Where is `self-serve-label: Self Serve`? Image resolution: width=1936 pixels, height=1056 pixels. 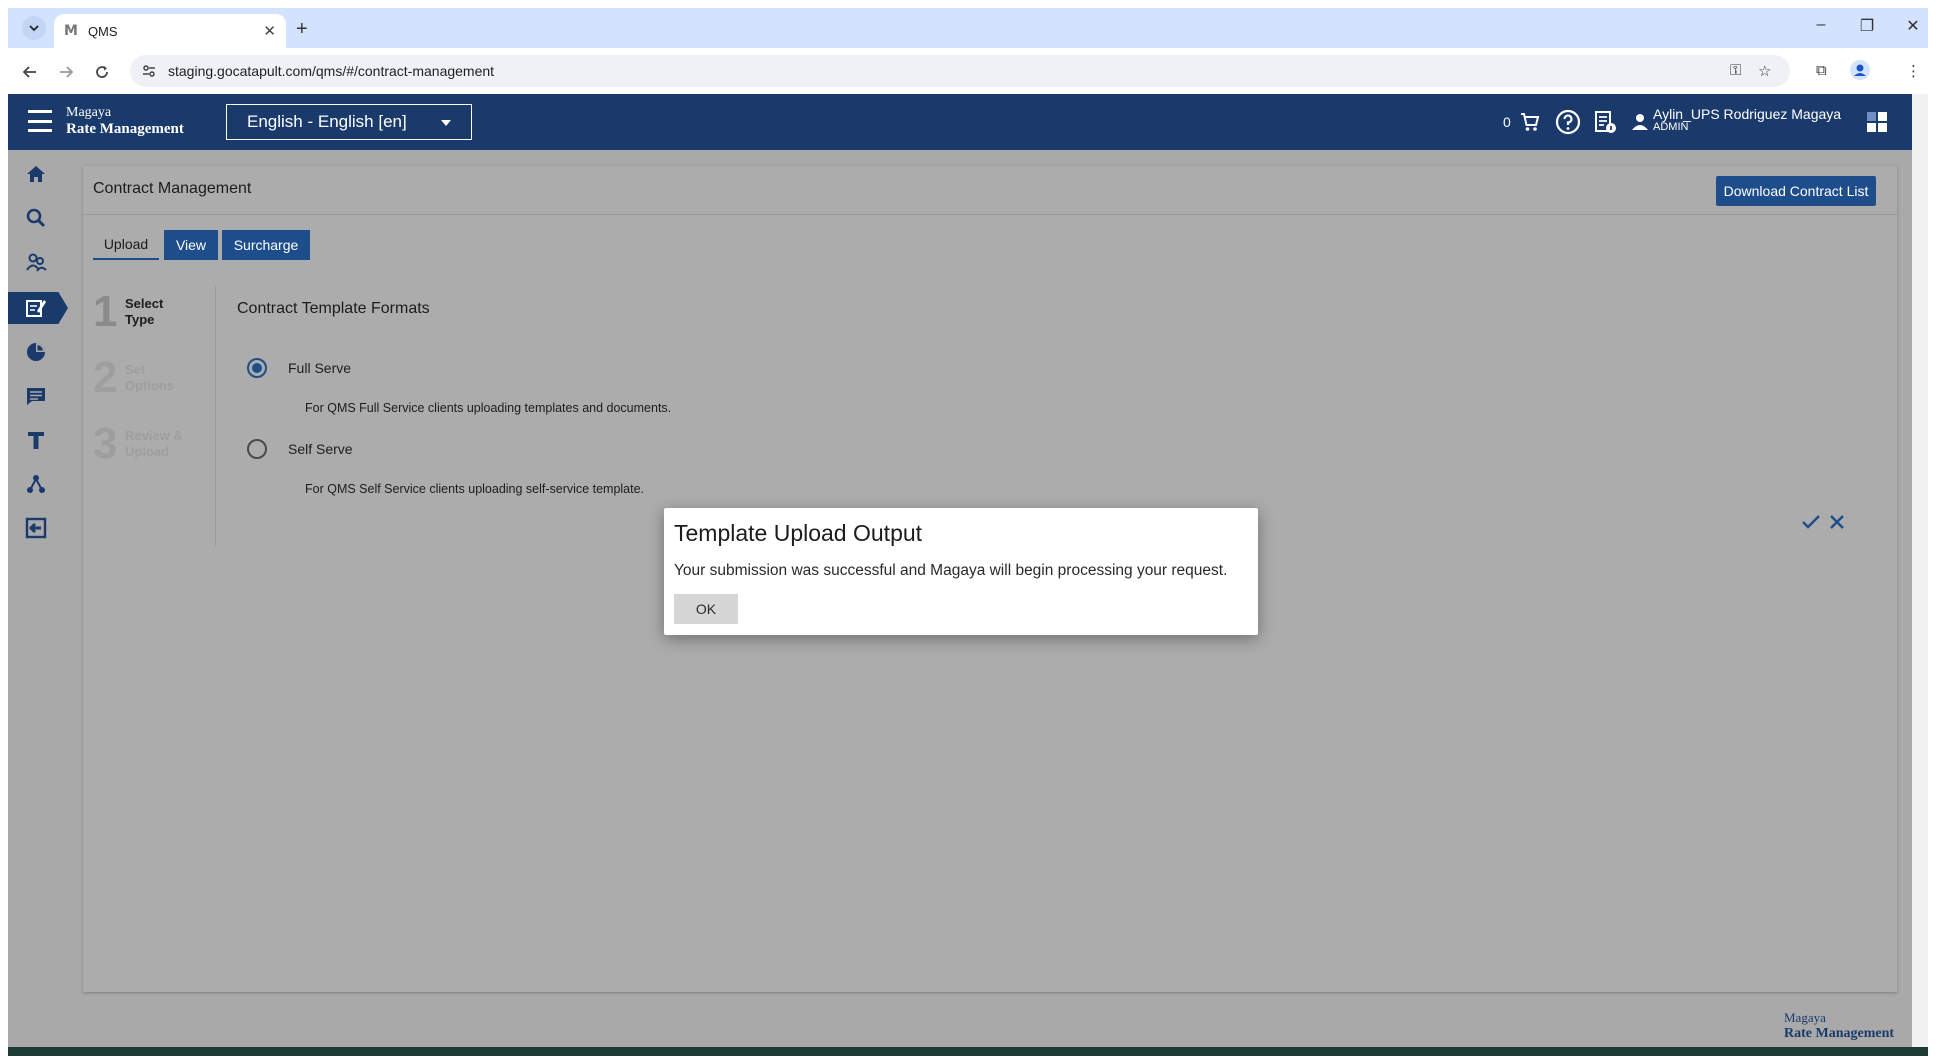
self-serve-label: Self Serve is located at coordinates (320, 449).